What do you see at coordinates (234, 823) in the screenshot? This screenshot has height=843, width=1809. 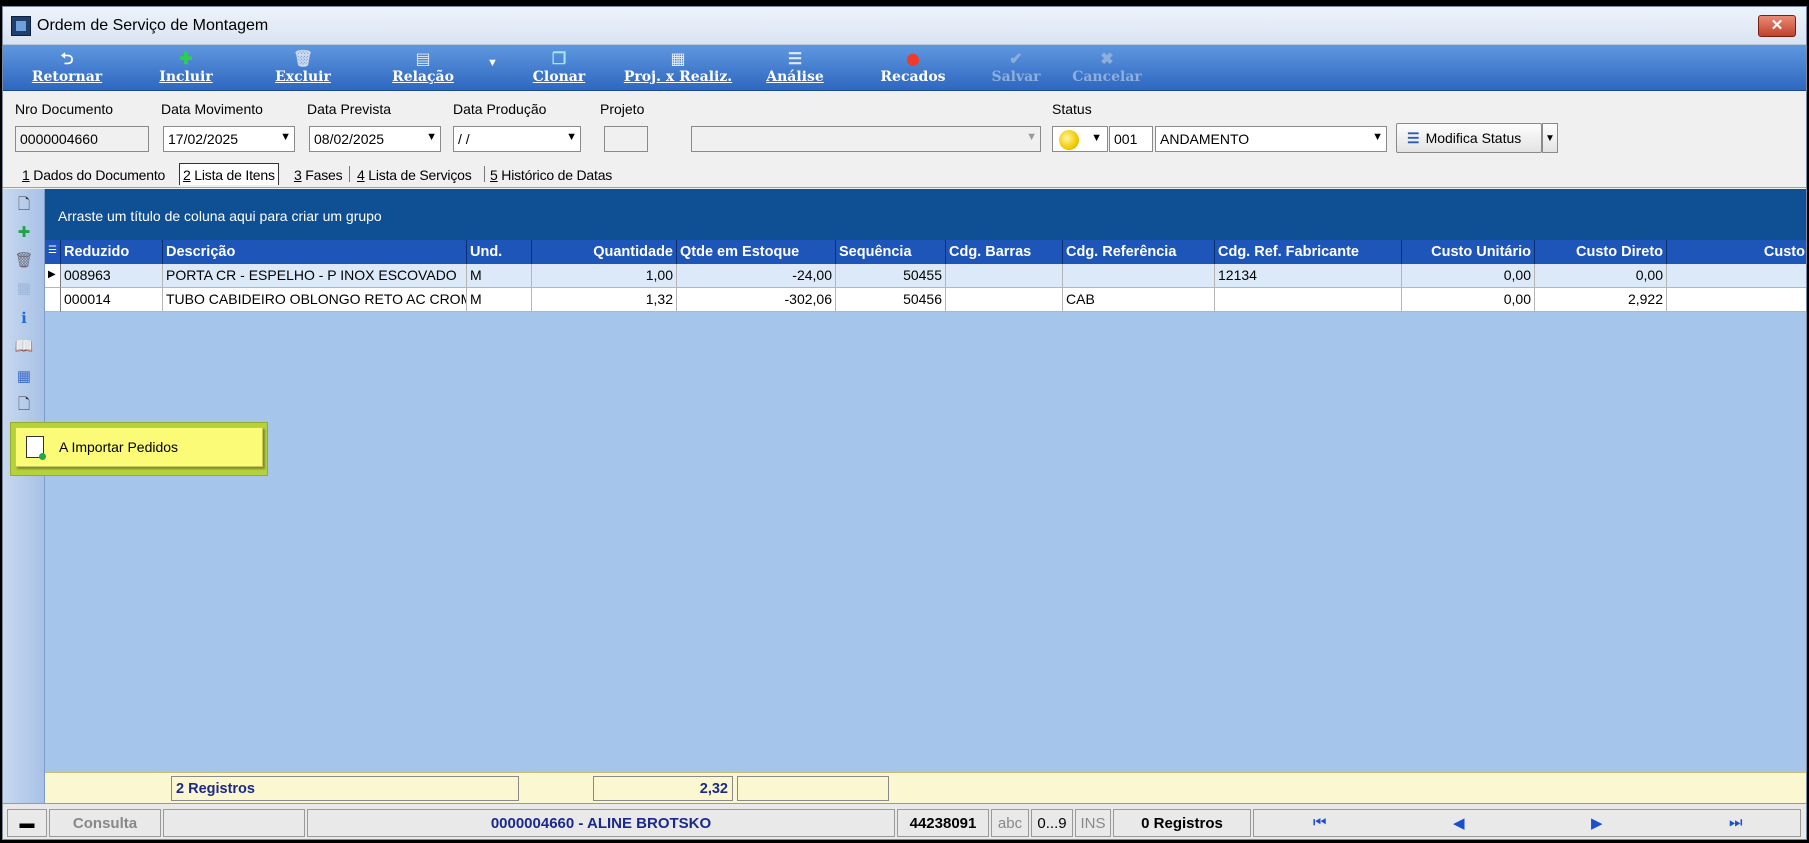 I see `status-field` at bounding box center [234, 823].